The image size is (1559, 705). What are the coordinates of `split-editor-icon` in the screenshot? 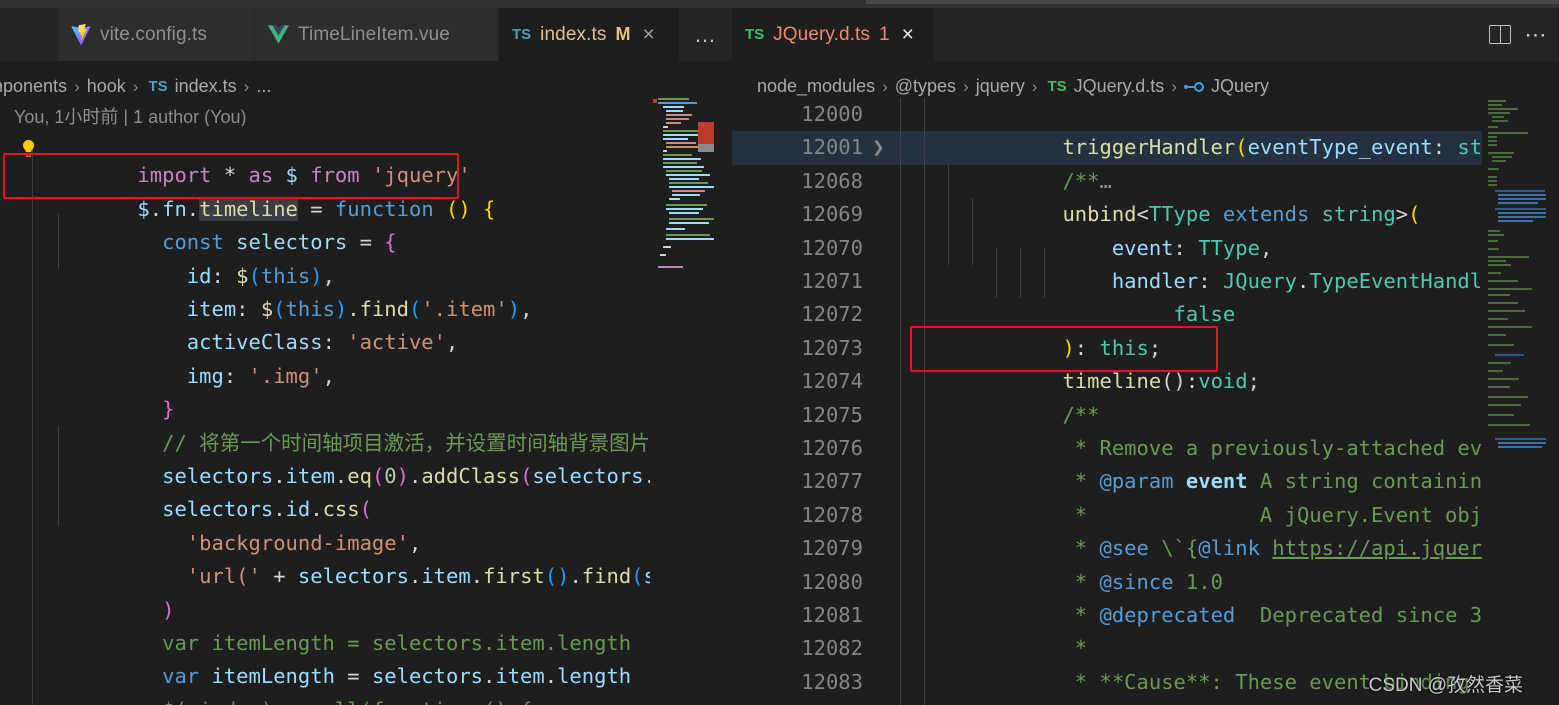 It's located at (1499, 34).